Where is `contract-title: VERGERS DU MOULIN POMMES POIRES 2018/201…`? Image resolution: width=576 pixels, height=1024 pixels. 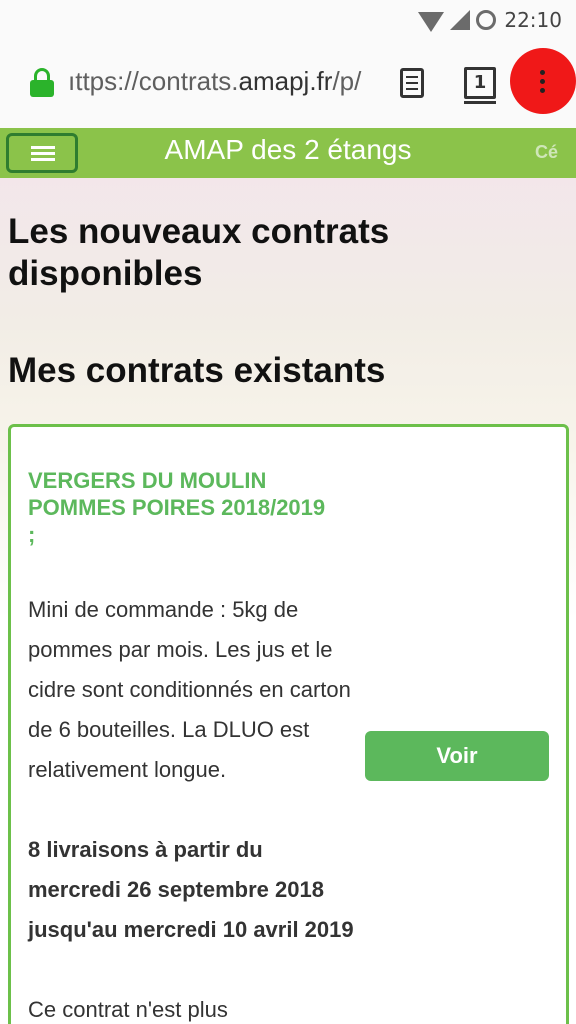
contract-title: VERGERS DU MOULIN POMMES POIRES 2018/201… is located at coordinates (177, 507).